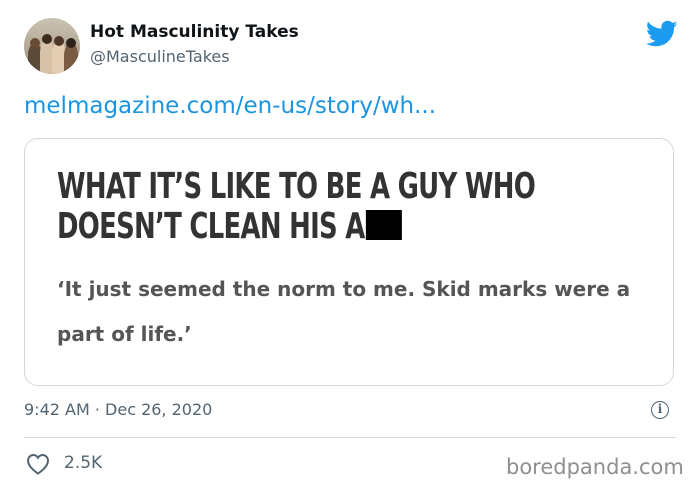 The width and height of the screenshot is (700, 491). I want to click on avatar, so click(52, 46).